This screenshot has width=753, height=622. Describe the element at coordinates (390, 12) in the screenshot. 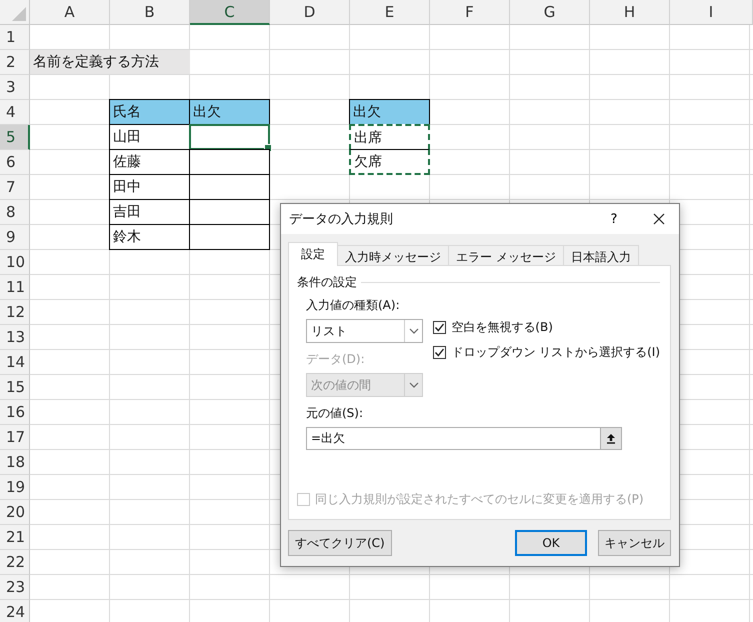

I see `column-header: E` at that location.